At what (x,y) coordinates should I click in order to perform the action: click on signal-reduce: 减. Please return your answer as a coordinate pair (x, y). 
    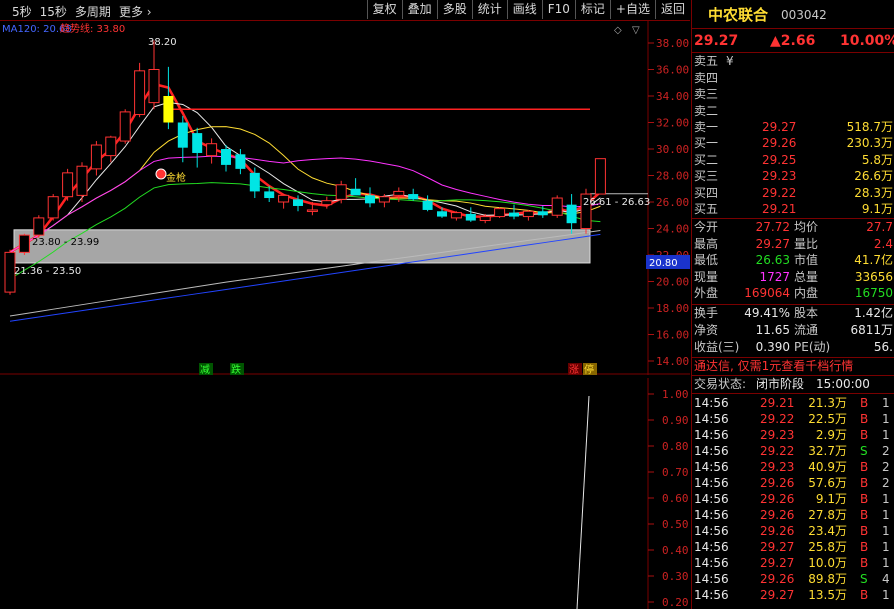
    Looking at the image, I should click on (205, 369).